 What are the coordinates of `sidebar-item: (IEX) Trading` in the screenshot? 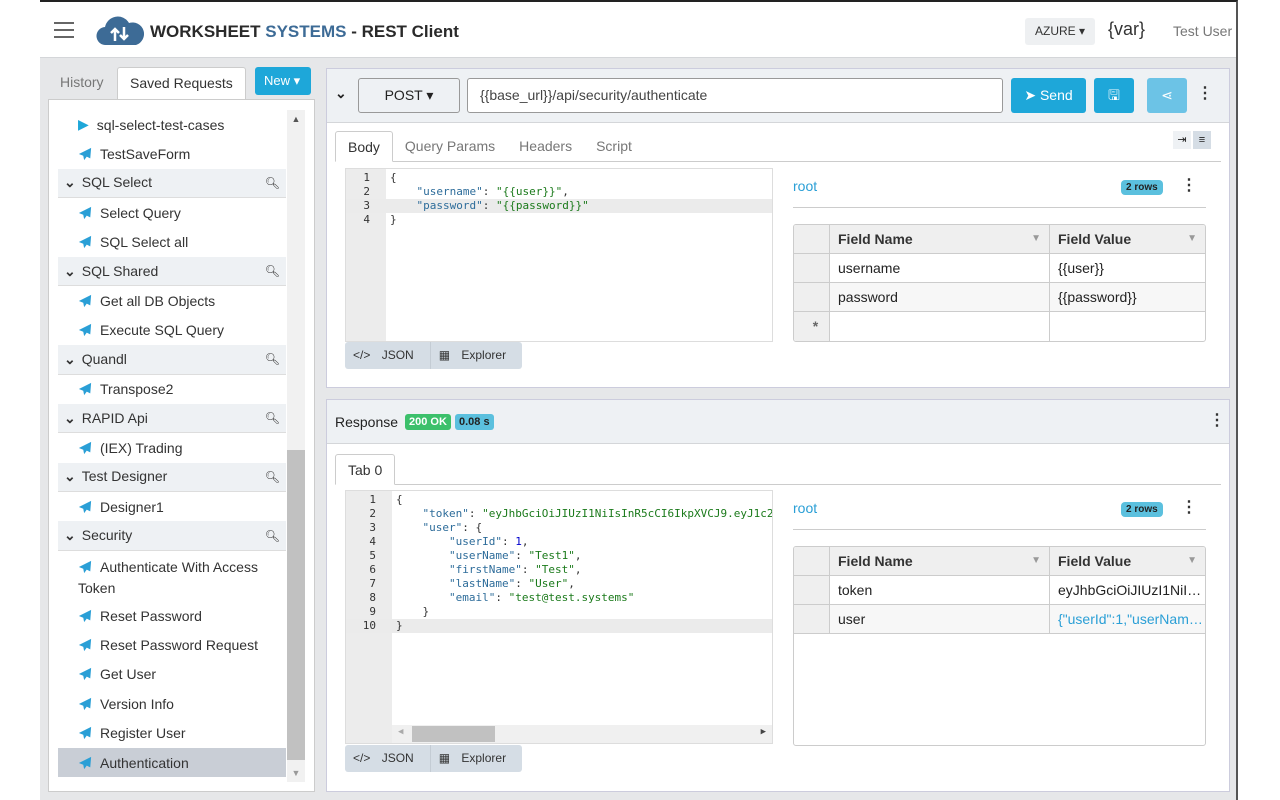 It's located at (172, 447).